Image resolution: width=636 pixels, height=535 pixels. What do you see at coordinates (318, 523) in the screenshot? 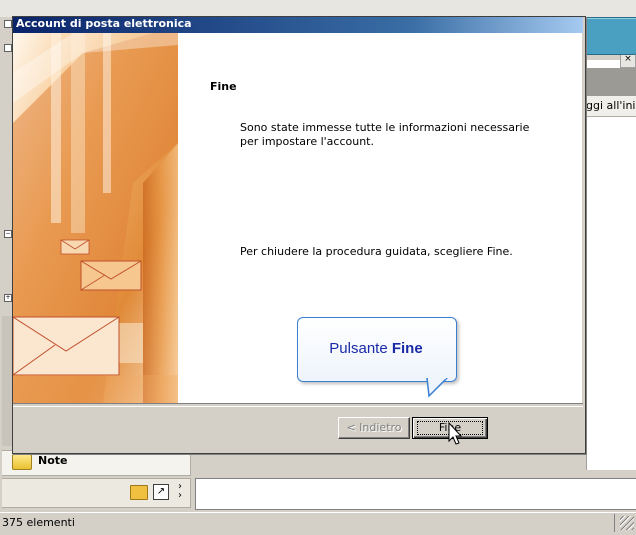
I see `status-bar` at bounding box center [318, 523].